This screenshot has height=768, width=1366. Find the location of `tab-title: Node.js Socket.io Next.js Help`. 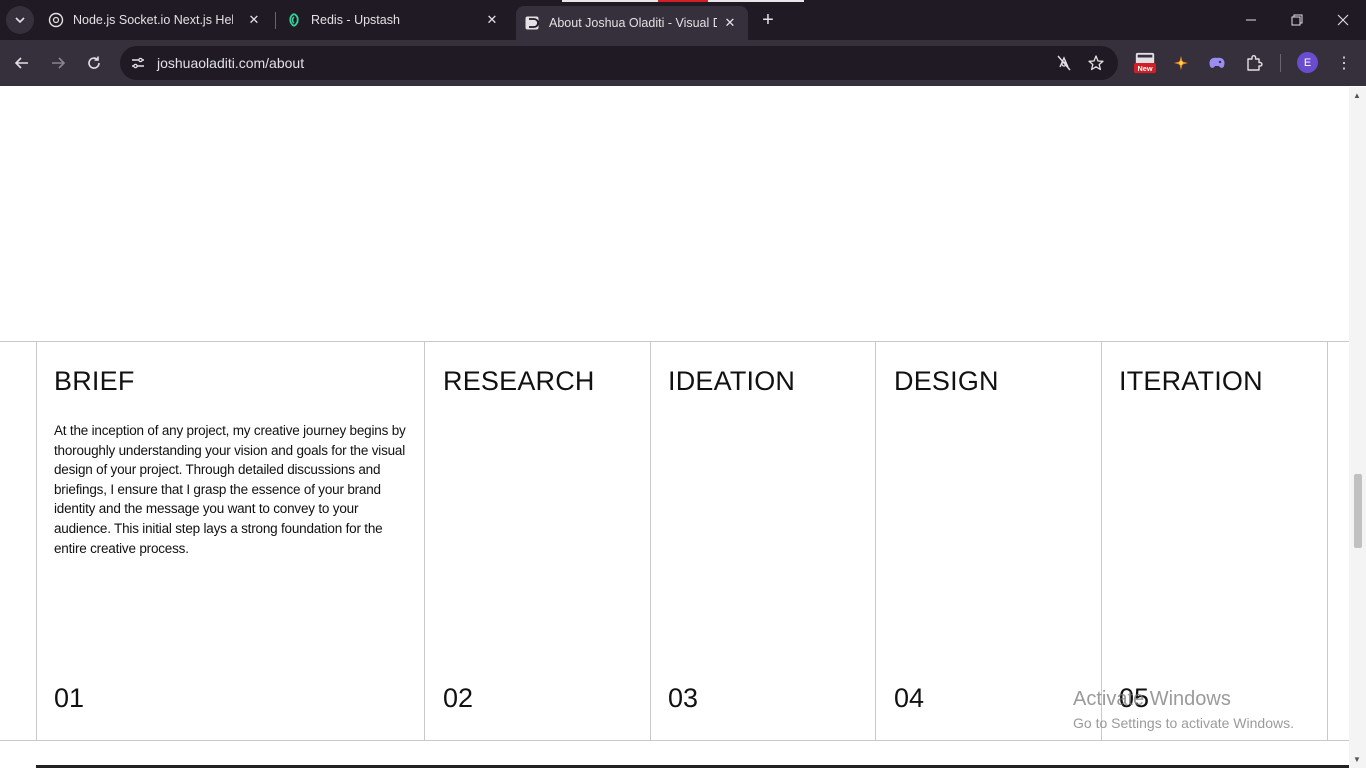

tab-title: Node.js Socket.io Next.js Help is located at coordinates (153, 20).